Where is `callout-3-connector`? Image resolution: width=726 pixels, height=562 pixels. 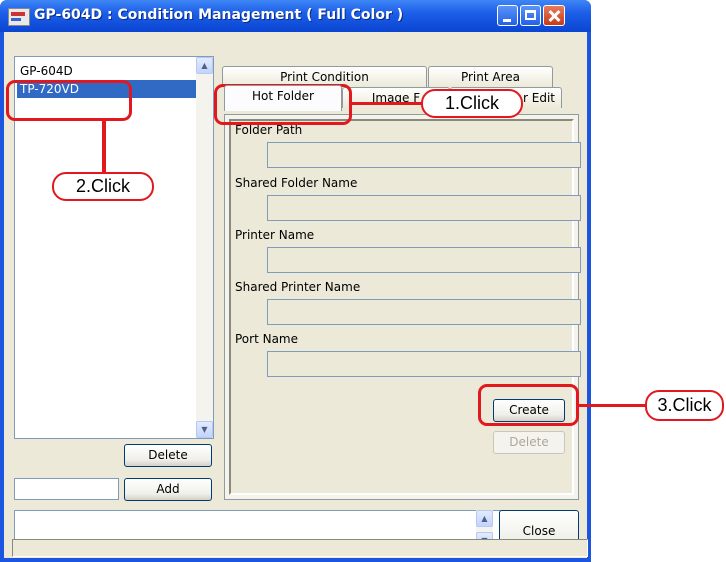
callout-3-connector is located at coordinates (612, 405).